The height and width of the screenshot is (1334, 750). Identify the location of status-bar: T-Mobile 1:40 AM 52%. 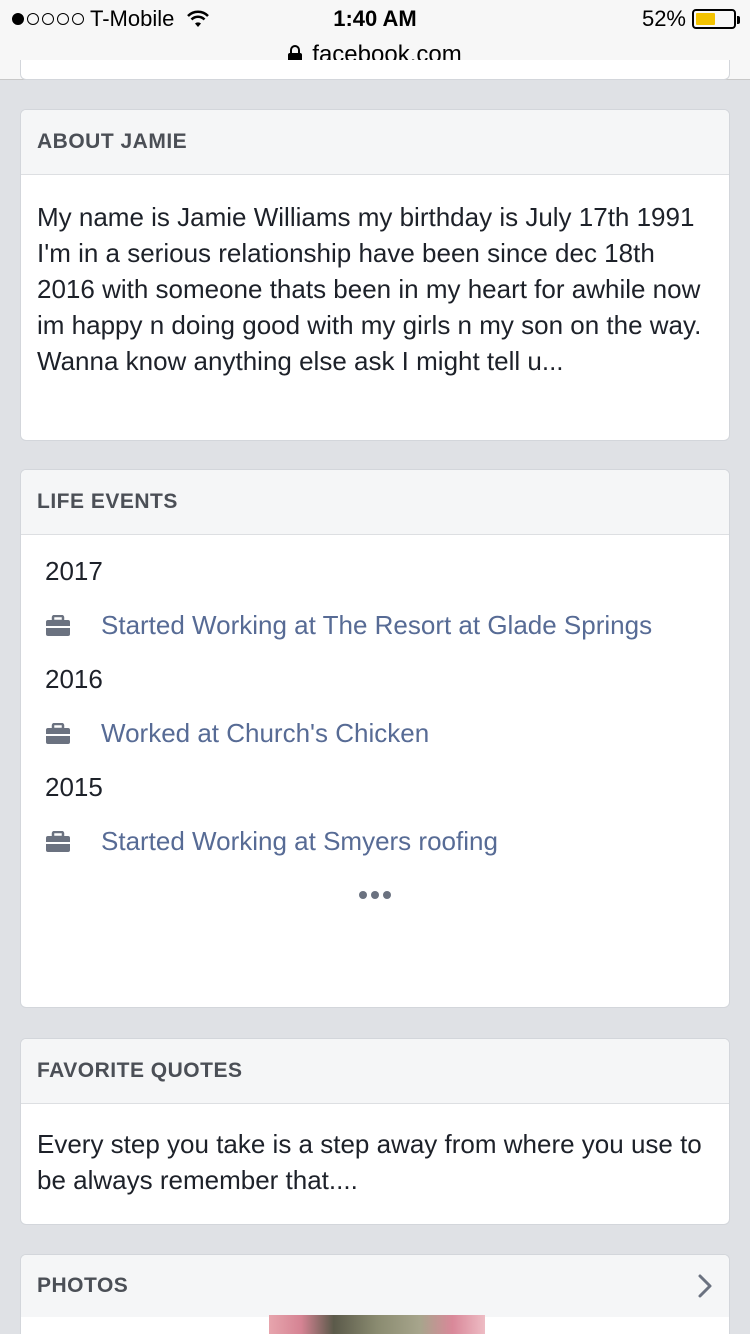
(375, 21).